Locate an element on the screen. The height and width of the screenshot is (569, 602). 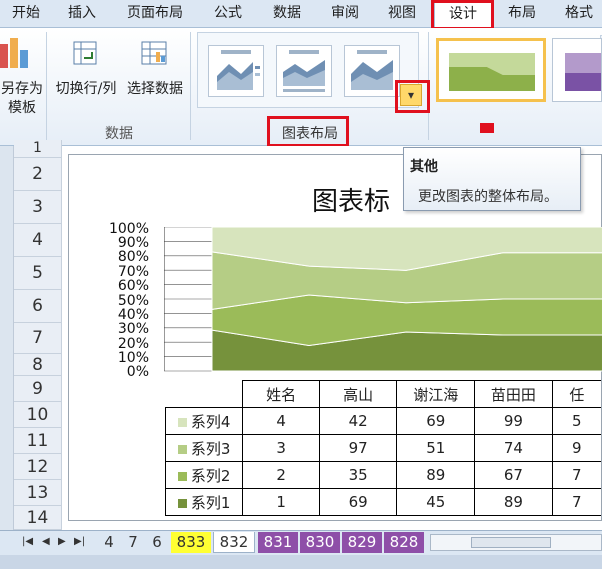
series-name: 系列3 is located at coordinates (210, 448).